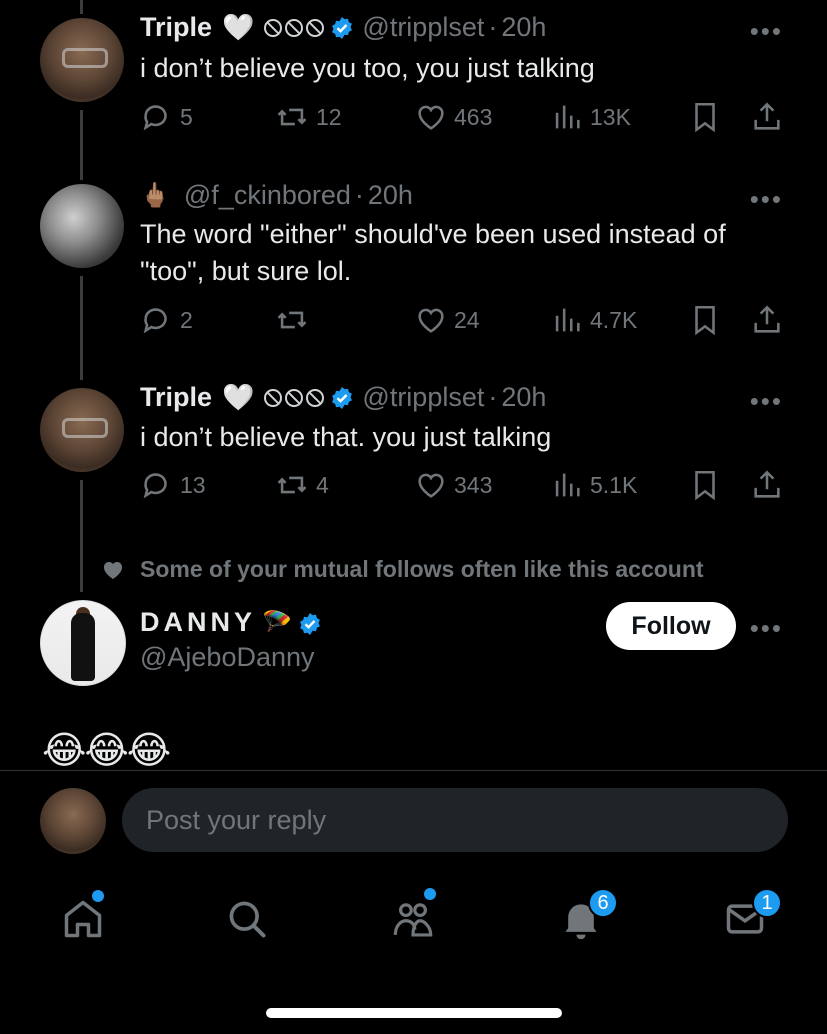  What do you see at coordinates (447, 320) in the screenshot?
I see `like-button: 24` at bounding box center [447, 320].